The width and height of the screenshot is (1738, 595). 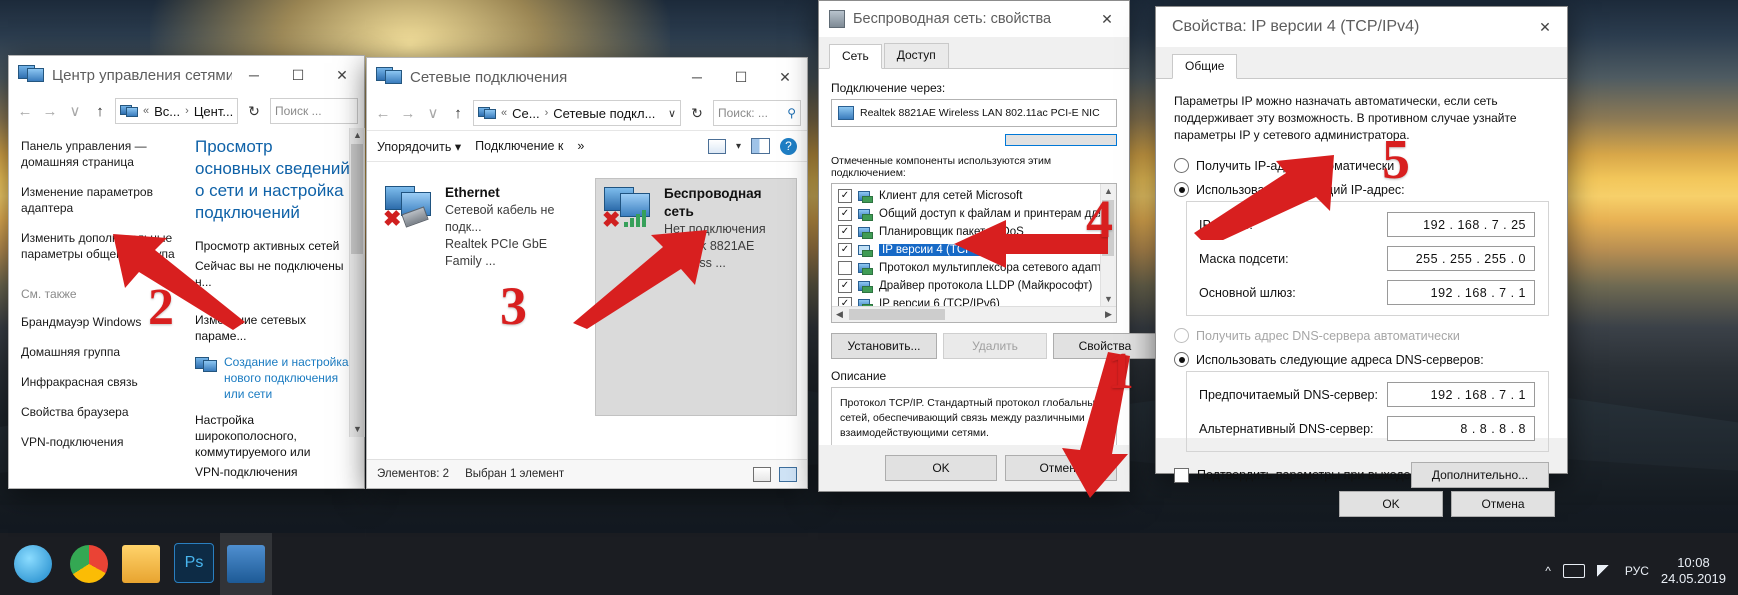 I want to click on link-infrared: Инфракрасная связь, so click(x=101, y=382).